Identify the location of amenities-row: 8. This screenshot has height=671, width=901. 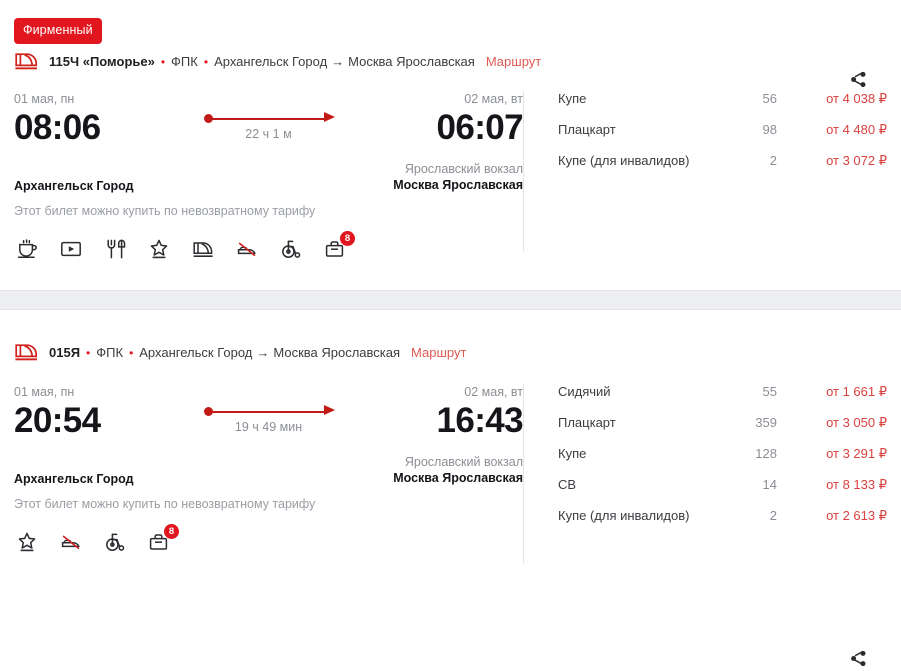
(268, 248).